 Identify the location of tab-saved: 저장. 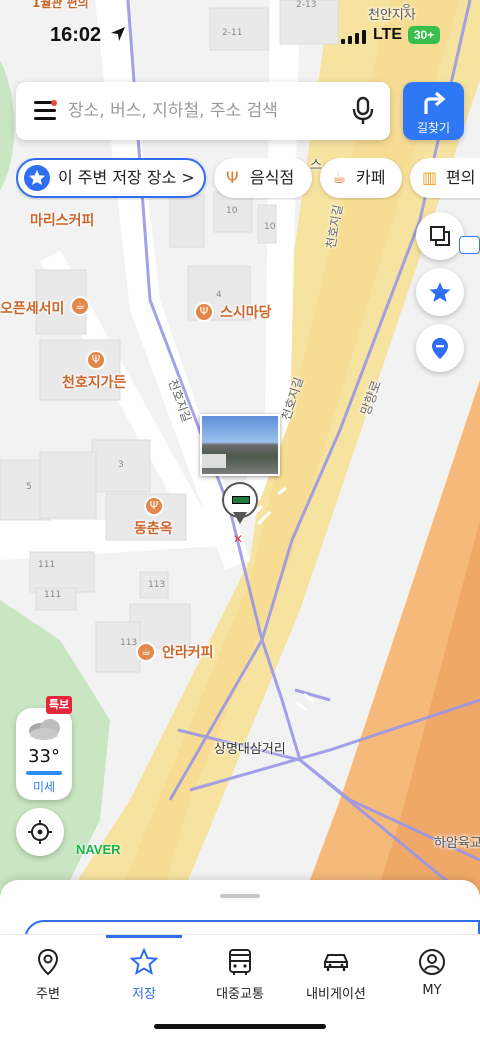
(144, 977).